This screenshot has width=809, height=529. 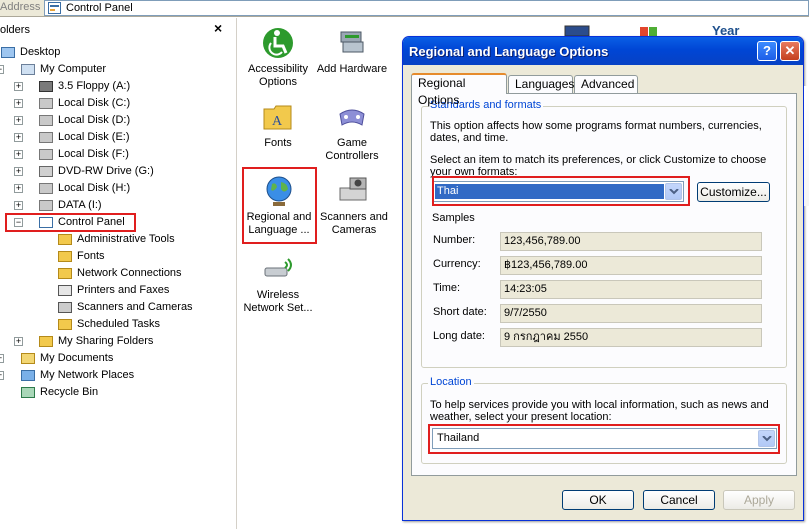 I want to click on tree-item: + DATA (I:), so click(x=115, y=205).